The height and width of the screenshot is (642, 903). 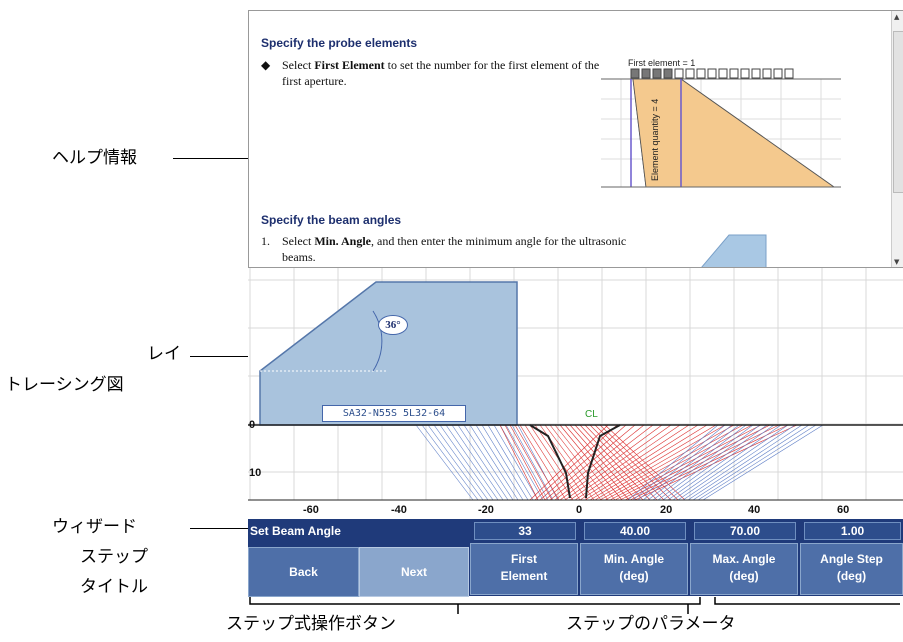 I want to click on x-axis-labels: -60 -40 -20 0 20 40 60, so click(x=575, y=511).